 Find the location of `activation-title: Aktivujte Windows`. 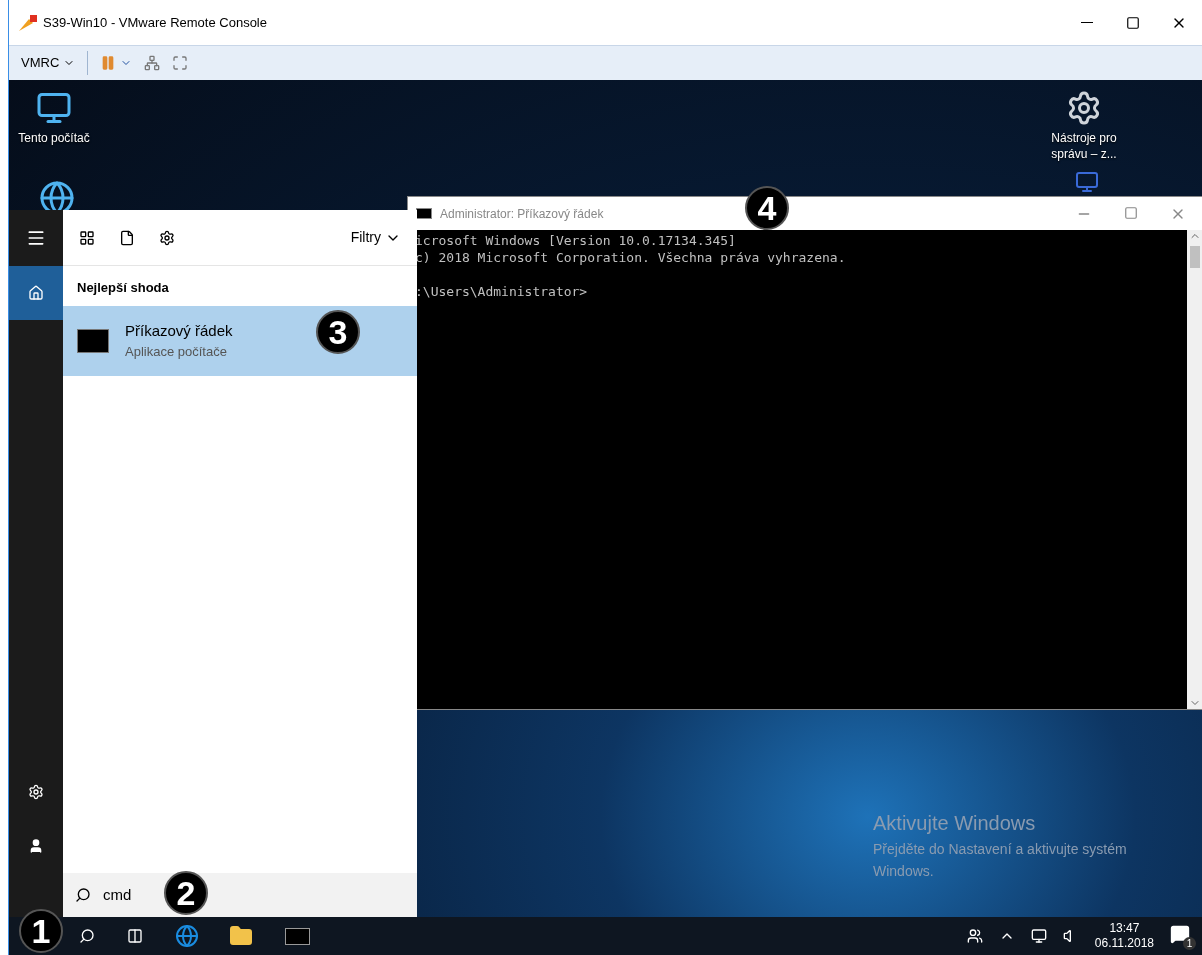

activation-title: Aktivujte Windows is located at coordinates (955, 823).